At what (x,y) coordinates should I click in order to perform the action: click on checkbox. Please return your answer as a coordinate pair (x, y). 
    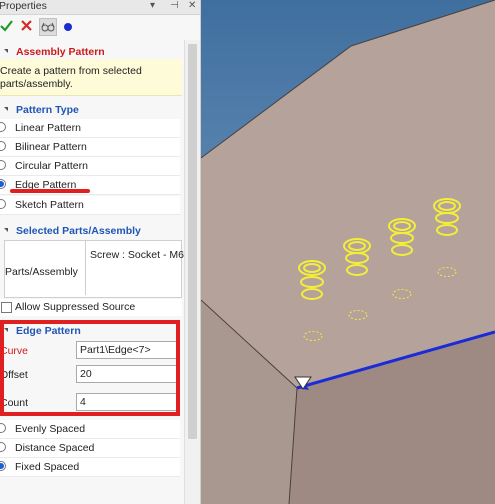
    Looking at the image, I should click on (6, 307).